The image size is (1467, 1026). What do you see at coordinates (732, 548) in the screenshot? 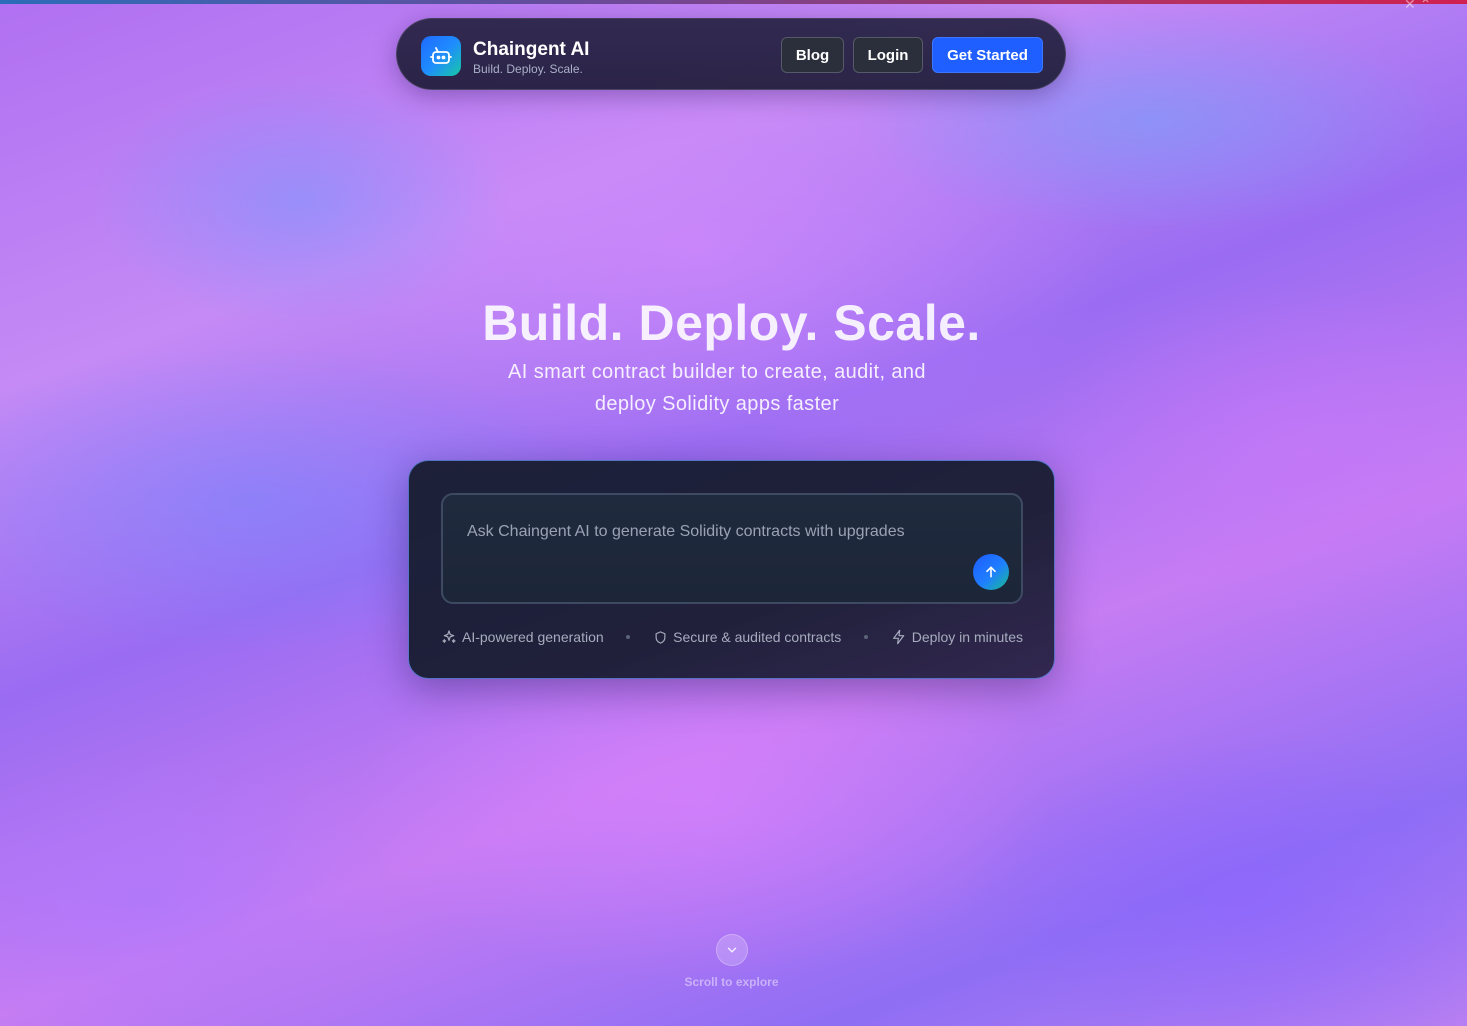
I see `prompt-box` at bounding box center [732, 548].